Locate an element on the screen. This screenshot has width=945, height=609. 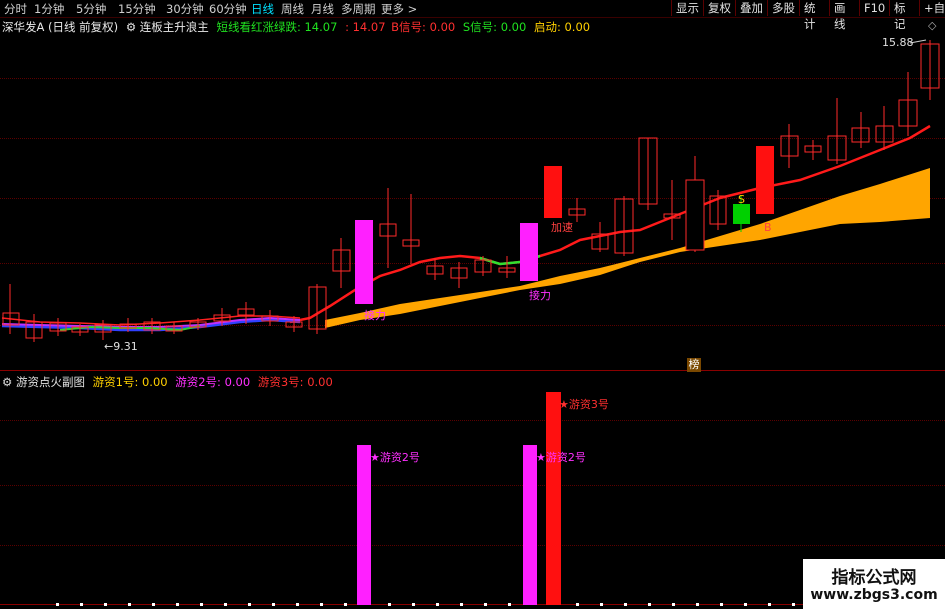
jieli-label-1: 接力 is located at coordinates (375, 315).